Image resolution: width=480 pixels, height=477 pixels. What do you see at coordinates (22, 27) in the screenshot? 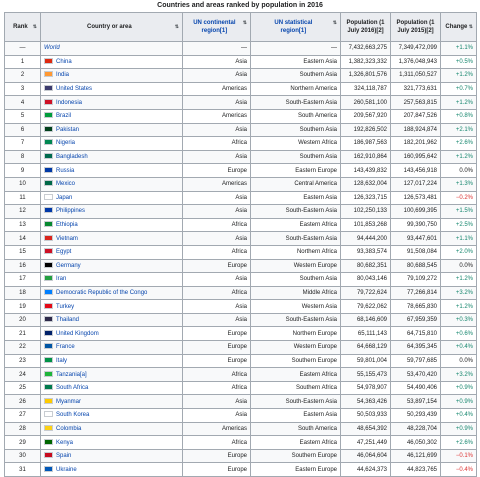
I see `col-header-rank: Rank ⇅` at bounding box center [22, 27].